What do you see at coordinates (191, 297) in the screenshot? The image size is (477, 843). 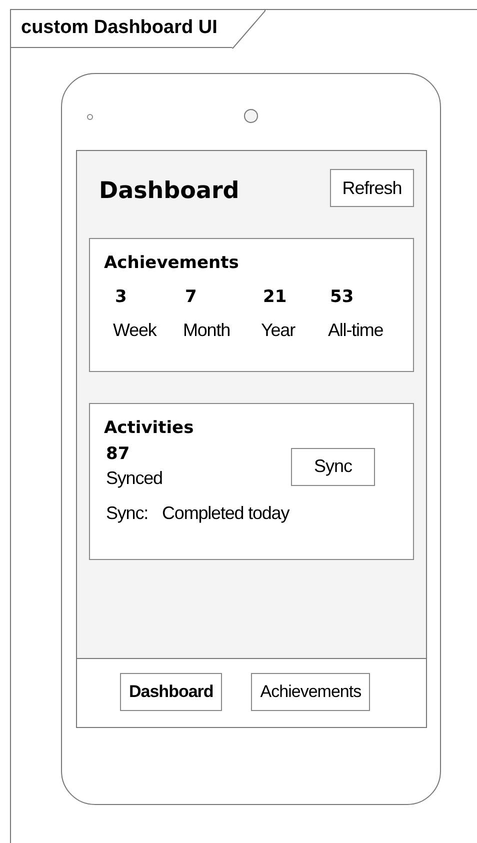 I see `stat-value: 7` at bounding box center [191, 297].